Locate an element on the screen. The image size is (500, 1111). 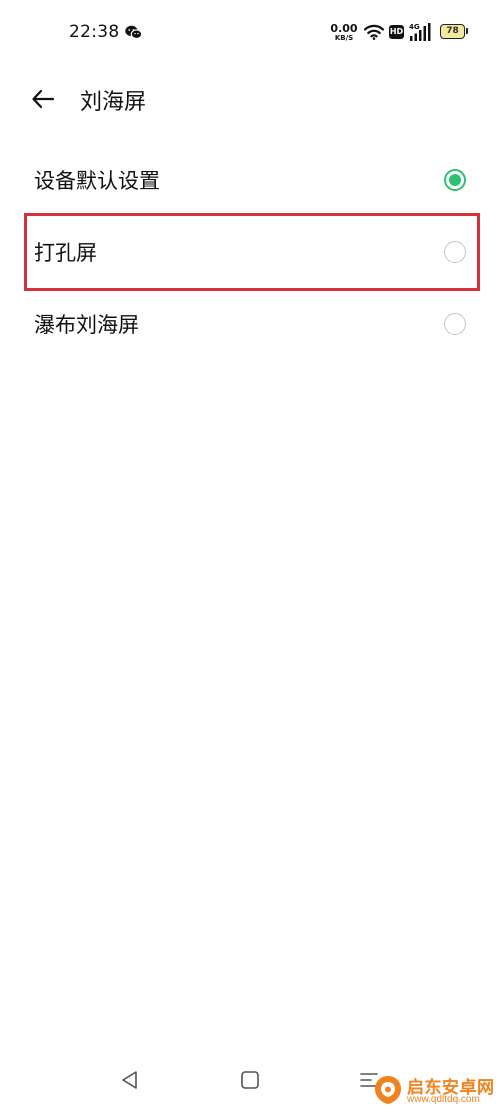
wechat-icon is located at coordinates (133, 32).